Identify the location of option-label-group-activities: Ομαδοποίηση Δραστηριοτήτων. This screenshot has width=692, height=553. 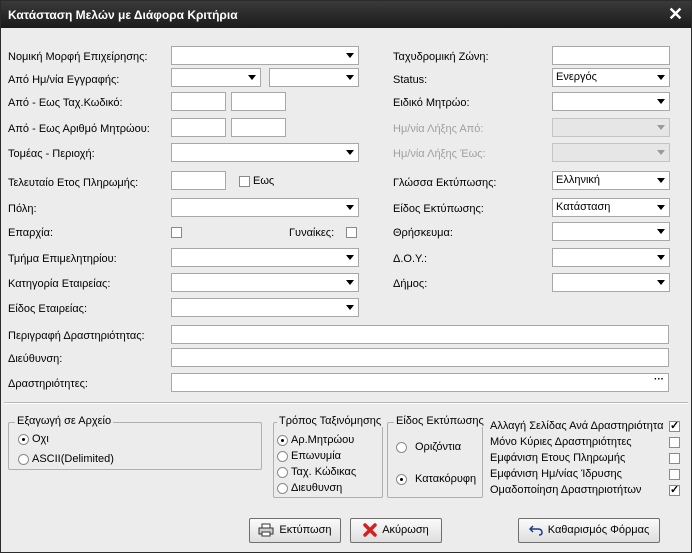
(566, 490).